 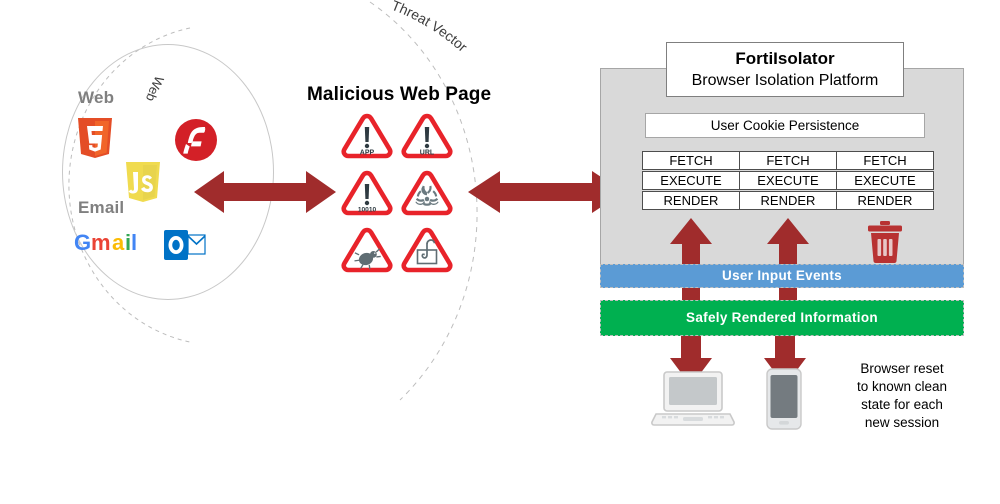 I want to click on svg-text: a, so click(x=118, y=242).